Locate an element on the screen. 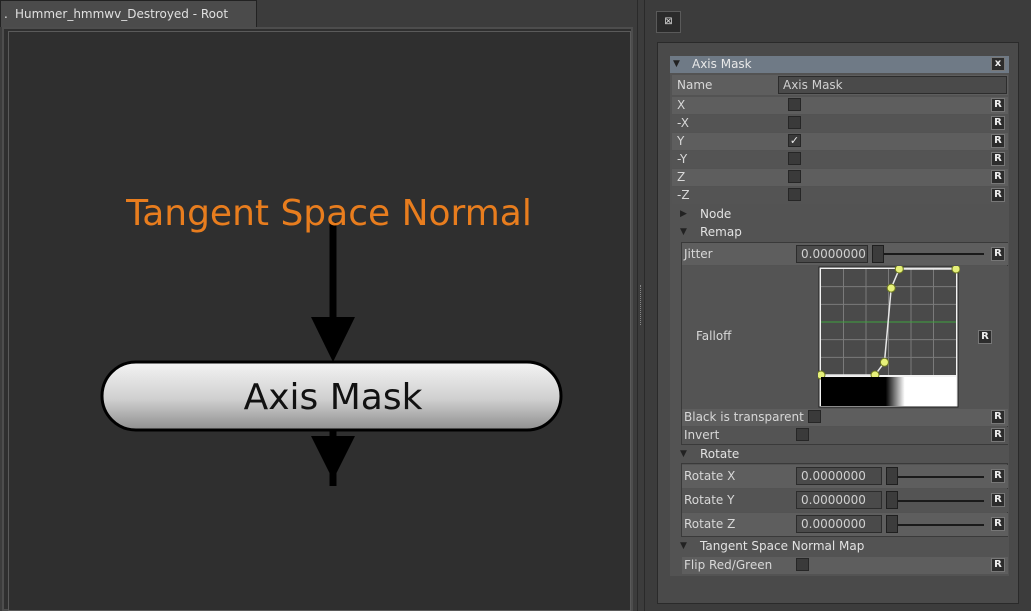 The width and height of the screenshot is (1031, 611). input-arrow-icon is located at coordinates (333, 339).